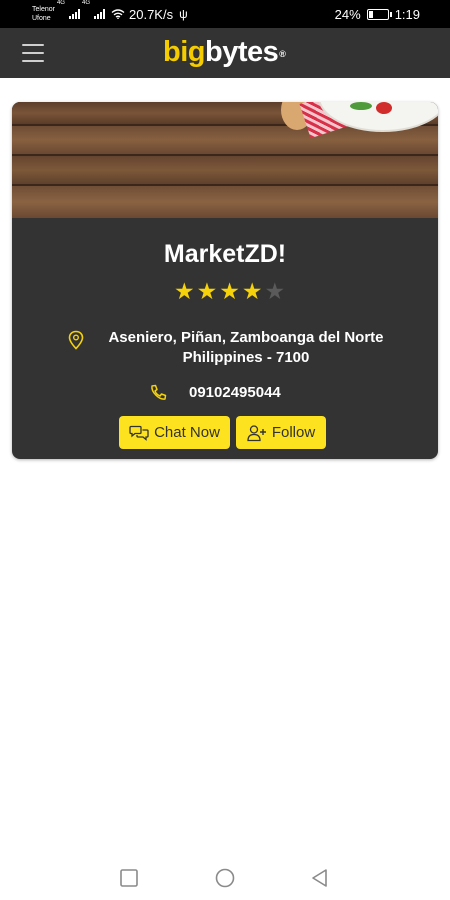  I want to click on star-empty-icon: ★, so click(275, 291).